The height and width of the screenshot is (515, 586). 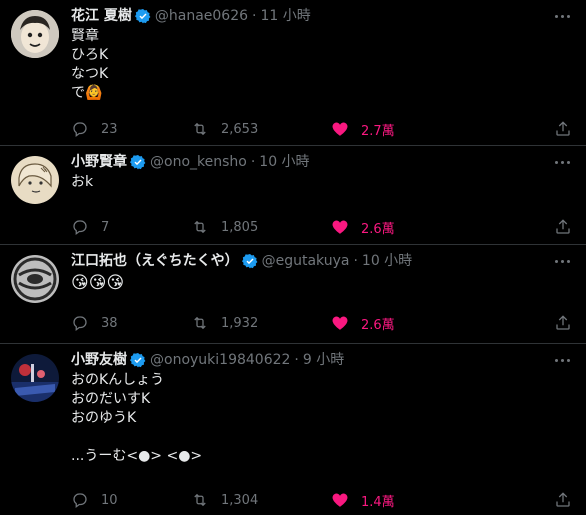 What do you see at coordinates (285, 16) in the screenshot?
I see `timestamp: 11 小時` at bounding box center [285, 16].